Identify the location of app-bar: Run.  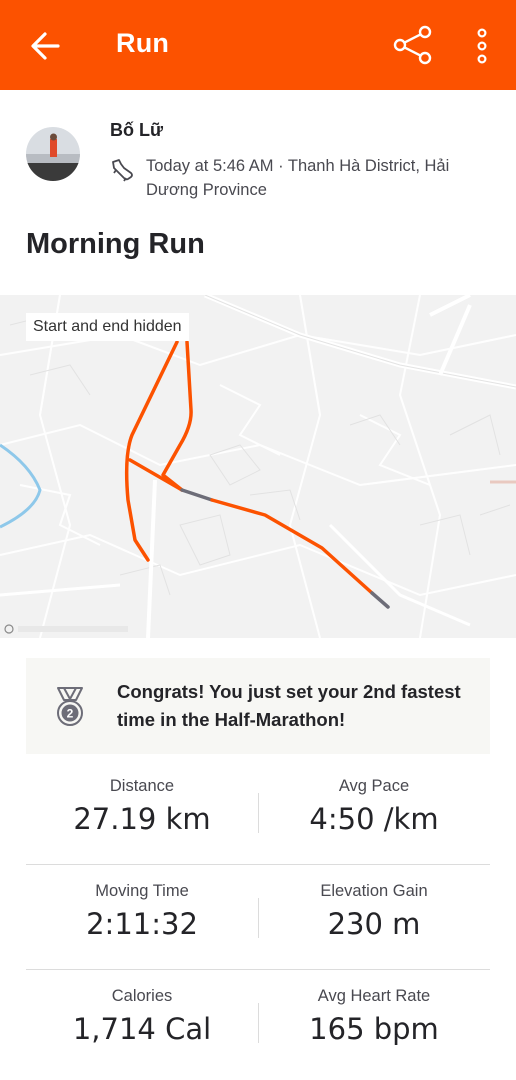
(258, 45).